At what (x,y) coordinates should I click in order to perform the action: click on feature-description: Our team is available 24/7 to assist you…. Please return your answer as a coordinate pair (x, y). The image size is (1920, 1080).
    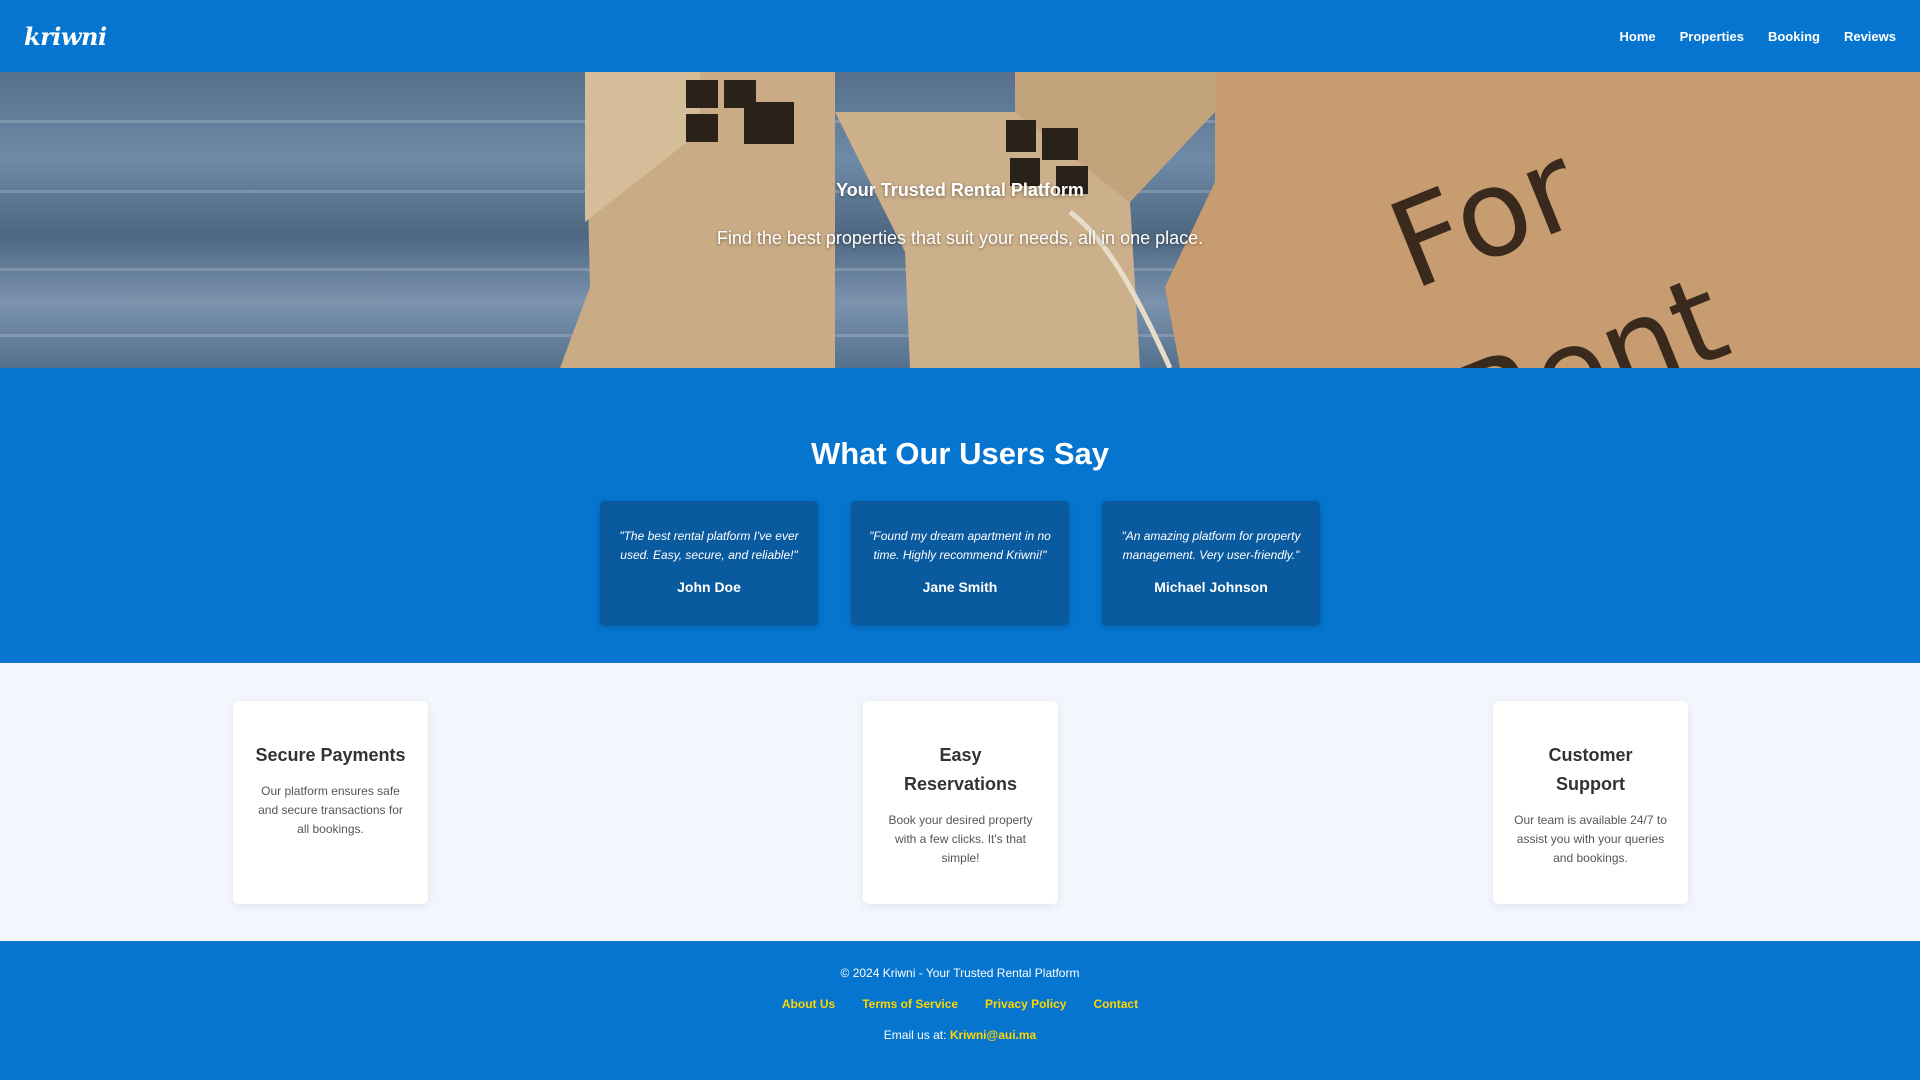
    Looking at the image, I should click on (1590, 839).